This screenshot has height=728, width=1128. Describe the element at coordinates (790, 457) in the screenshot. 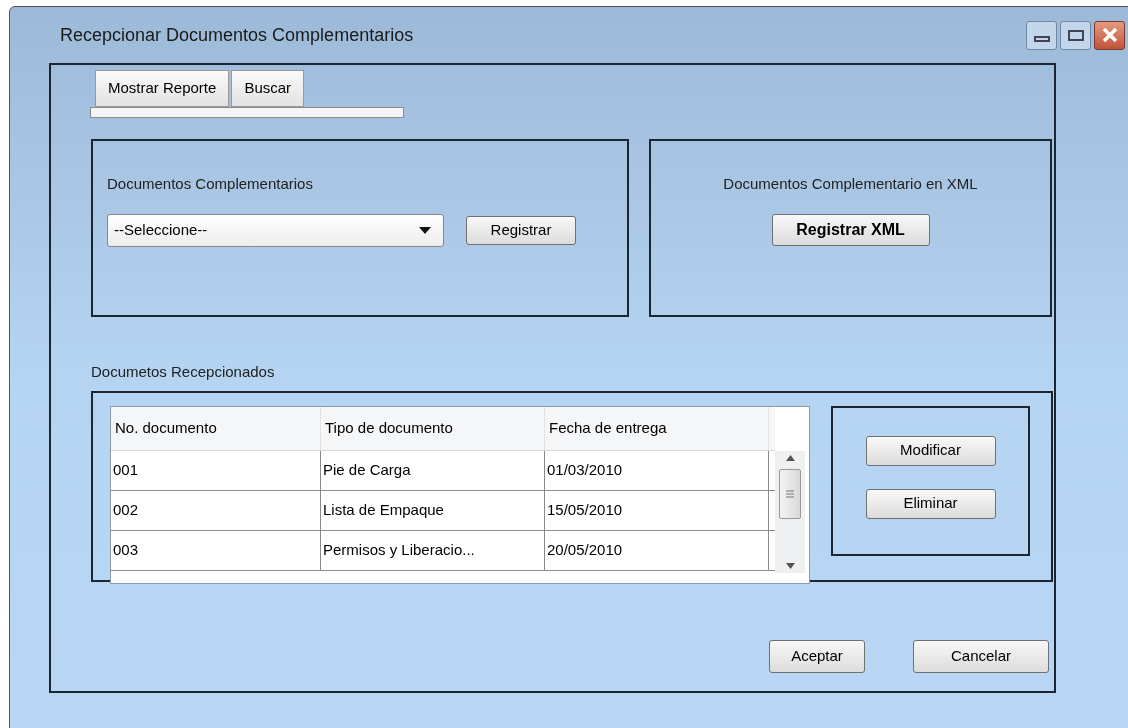

I see `scroll-up-icon` at that location.